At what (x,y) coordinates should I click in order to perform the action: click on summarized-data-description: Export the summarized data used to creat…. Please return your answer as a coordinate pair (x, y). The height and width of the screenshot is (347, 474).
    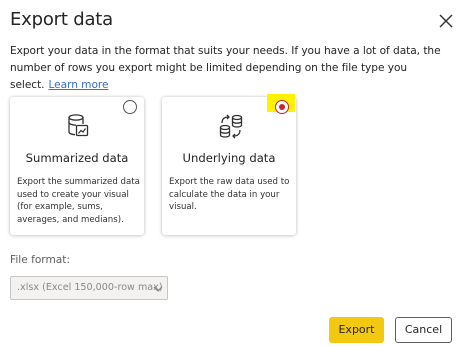
    Looking at the image, I should click on (78, 201).